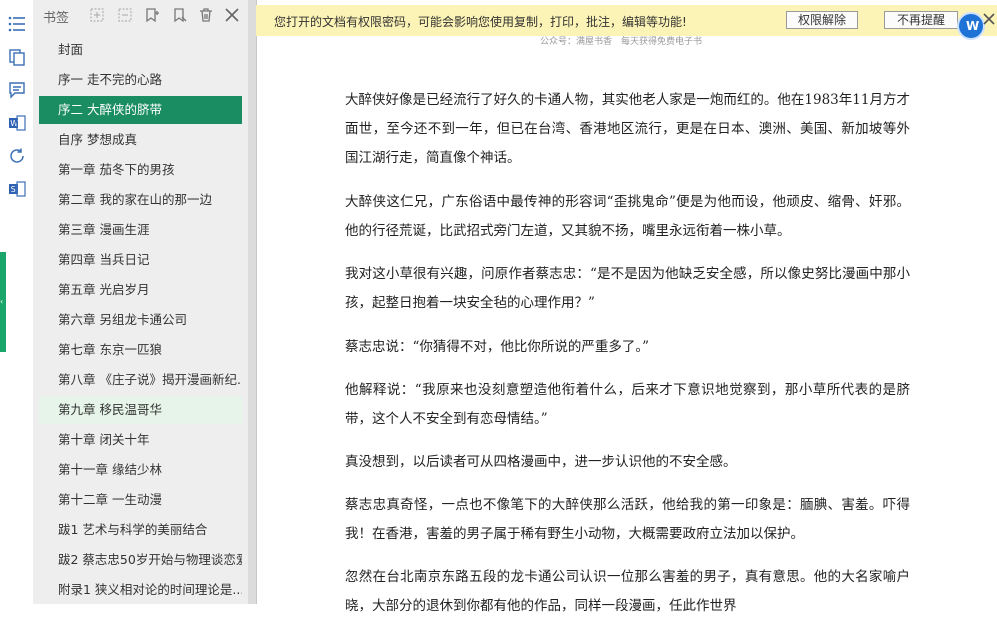 The height and width of the screenshot is (621, 997). Describe the element at coordinates (17, 189) in the screenshot. I see `pdf-to-excel-icon: S` at that location.